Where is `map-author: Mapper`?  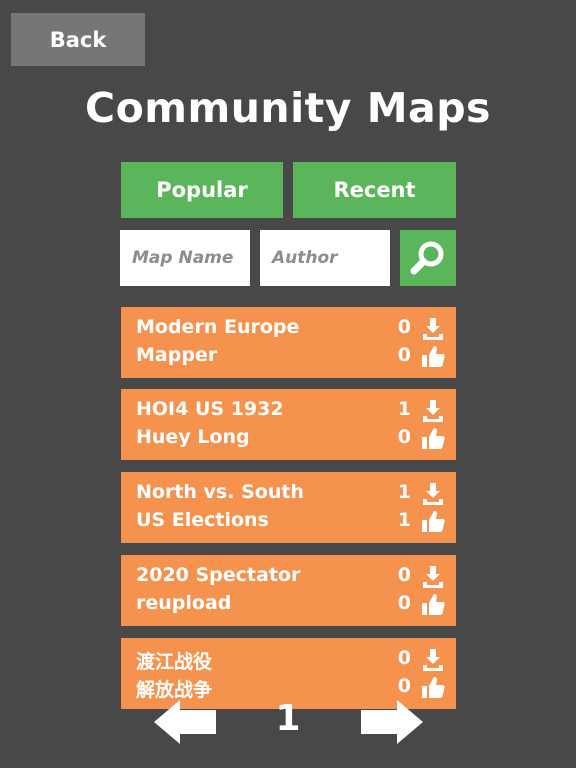 map-author: Mapper is located at coordinates (177, 355).